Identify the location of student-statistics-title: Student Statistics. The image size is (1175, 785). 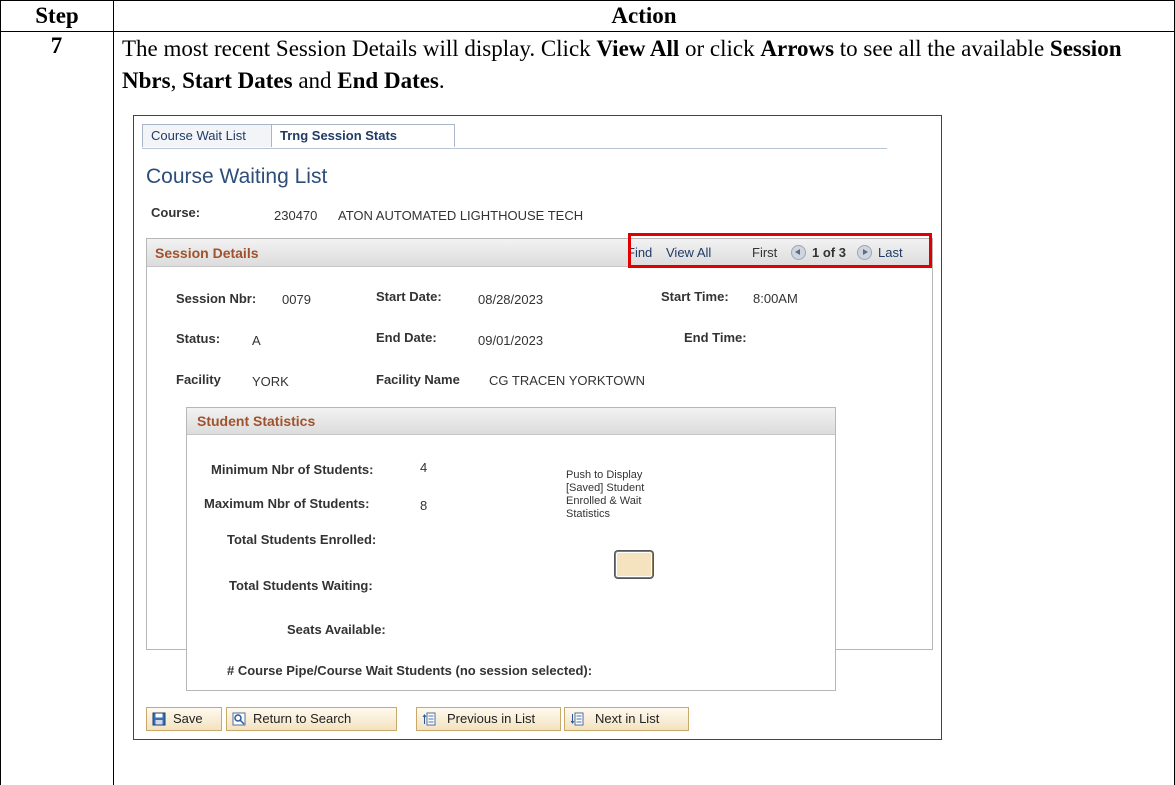
(256, 421).